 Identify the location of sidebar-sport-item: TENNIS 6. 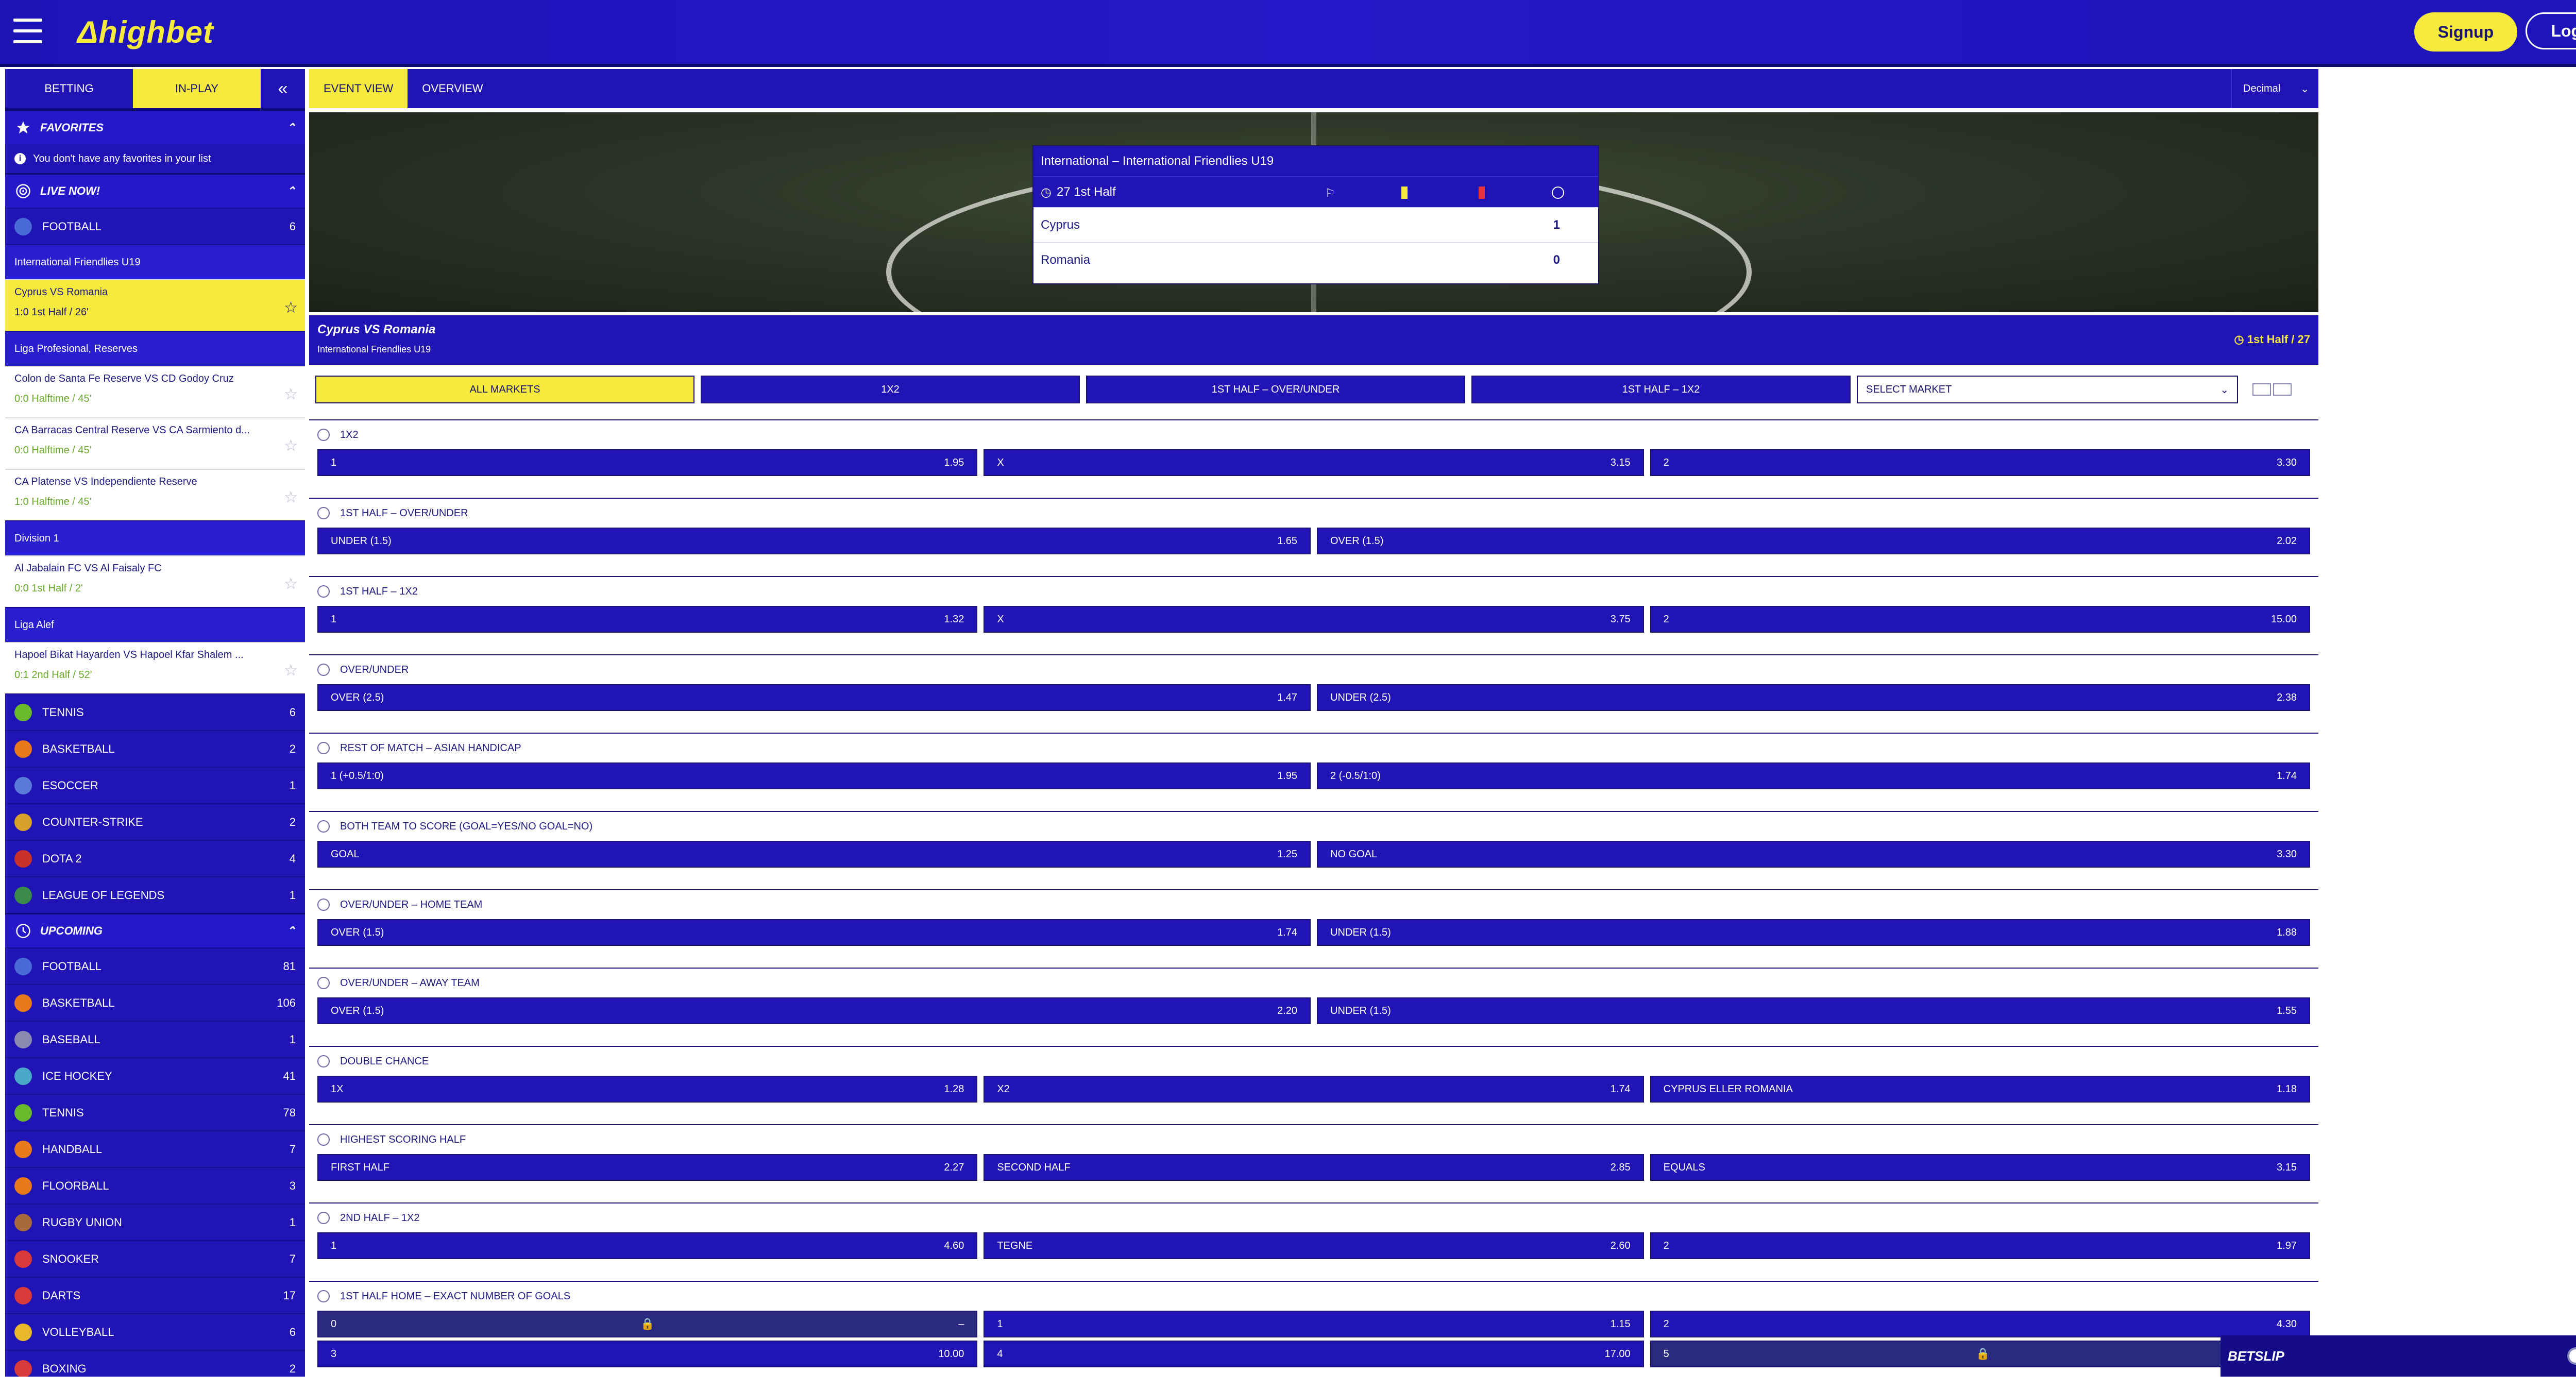
(155, 712).